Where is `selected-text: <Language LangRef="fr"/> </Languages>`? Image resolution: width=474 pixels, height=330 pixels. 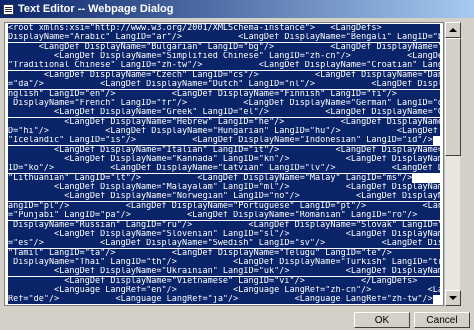
selected-text: <Language LangRef="fr"/> </Languages> is located at coordinates (138, 304).